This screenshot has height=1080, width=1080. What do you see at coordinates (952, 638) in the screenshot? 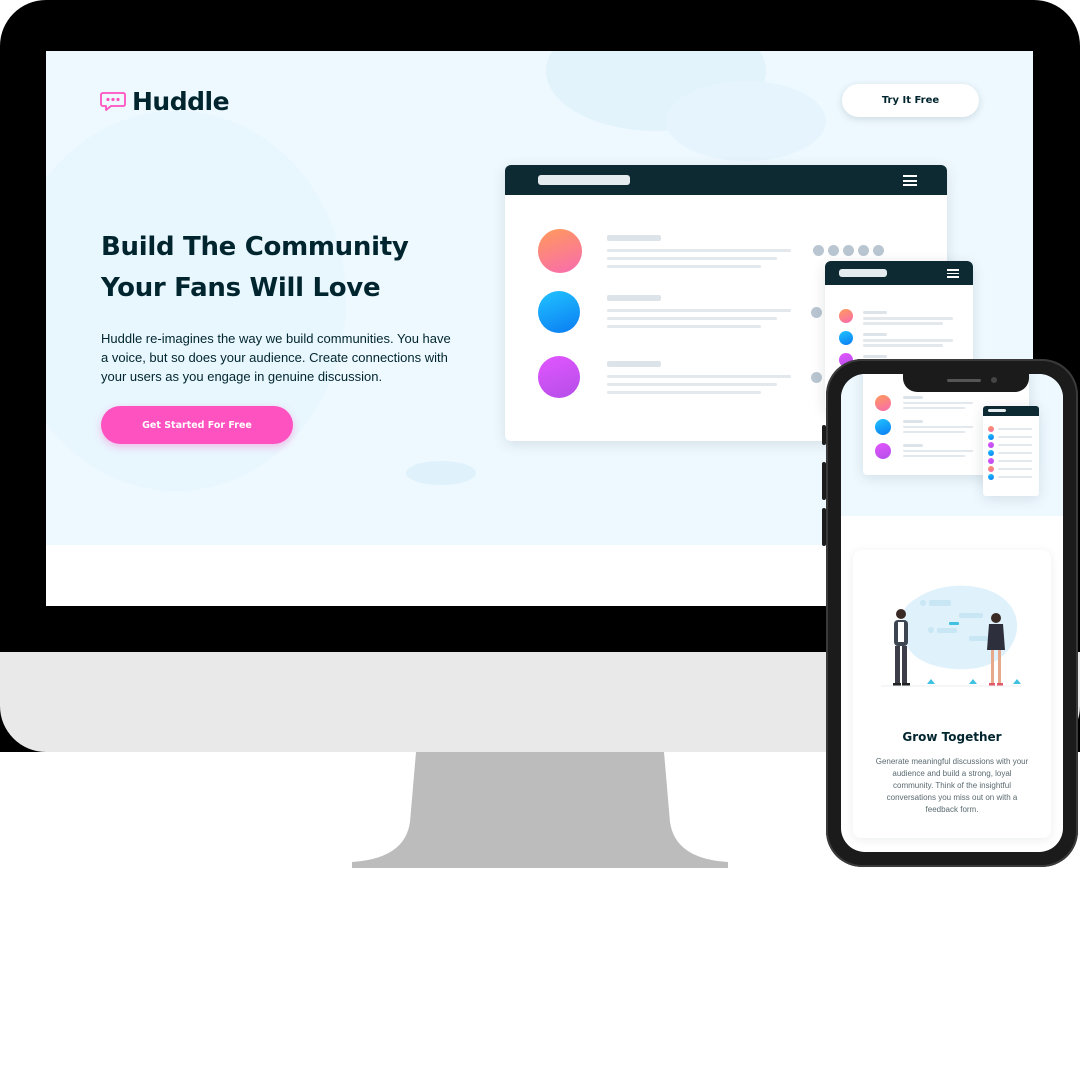
I see `people-illustration` at bounding box center [952, 638].